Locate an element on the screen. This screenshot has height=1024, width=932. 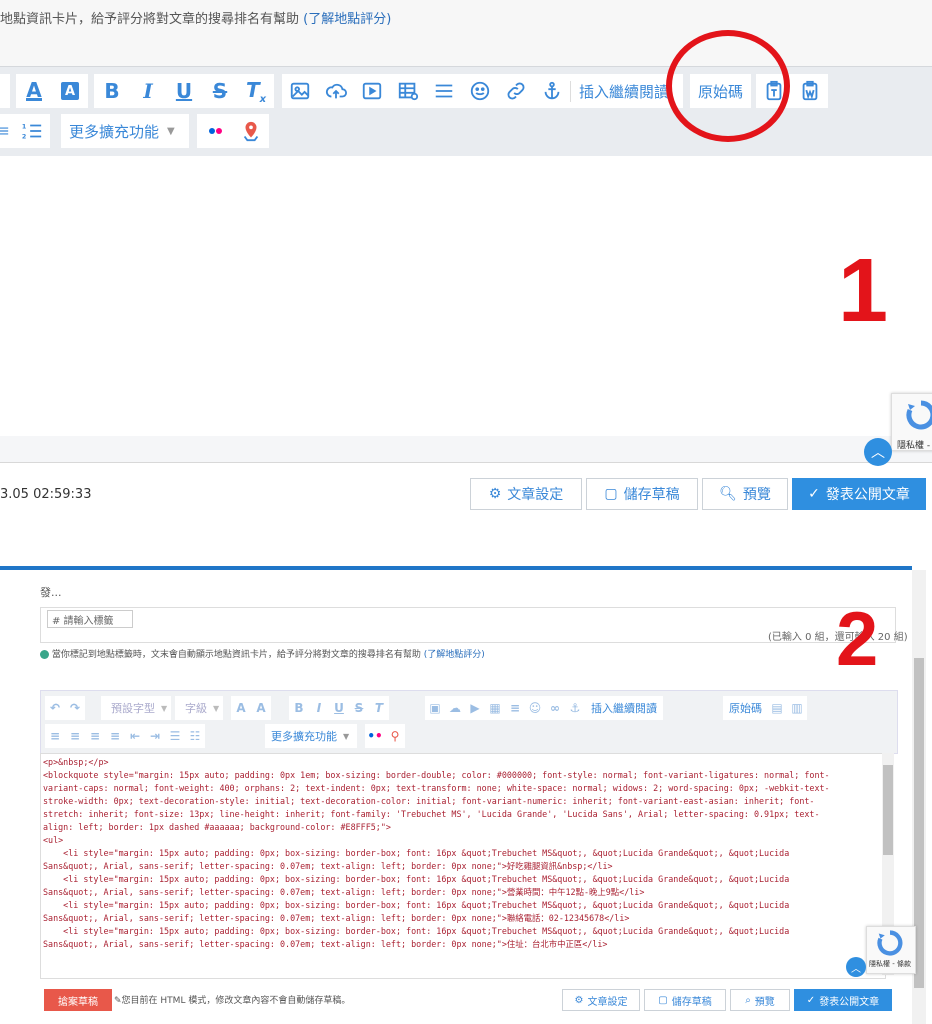
preview-label: 預覽 is located at coordinates (764, 1002).